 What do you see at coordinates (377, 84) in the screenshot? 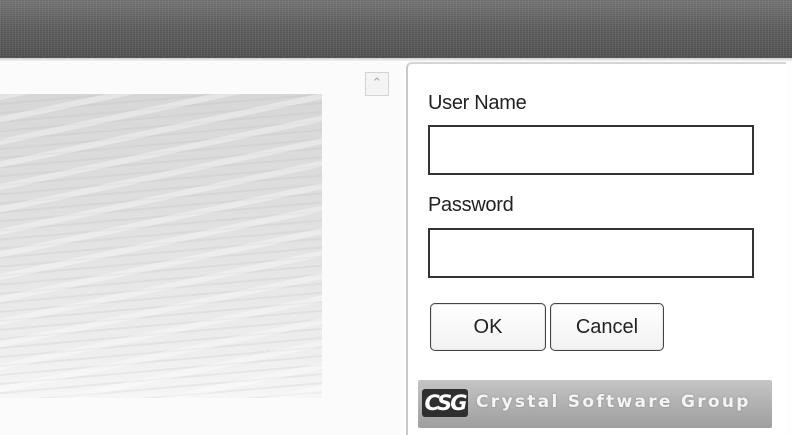
I see `chevron-up-icon: ⌃` at bounding box center [377, 84].